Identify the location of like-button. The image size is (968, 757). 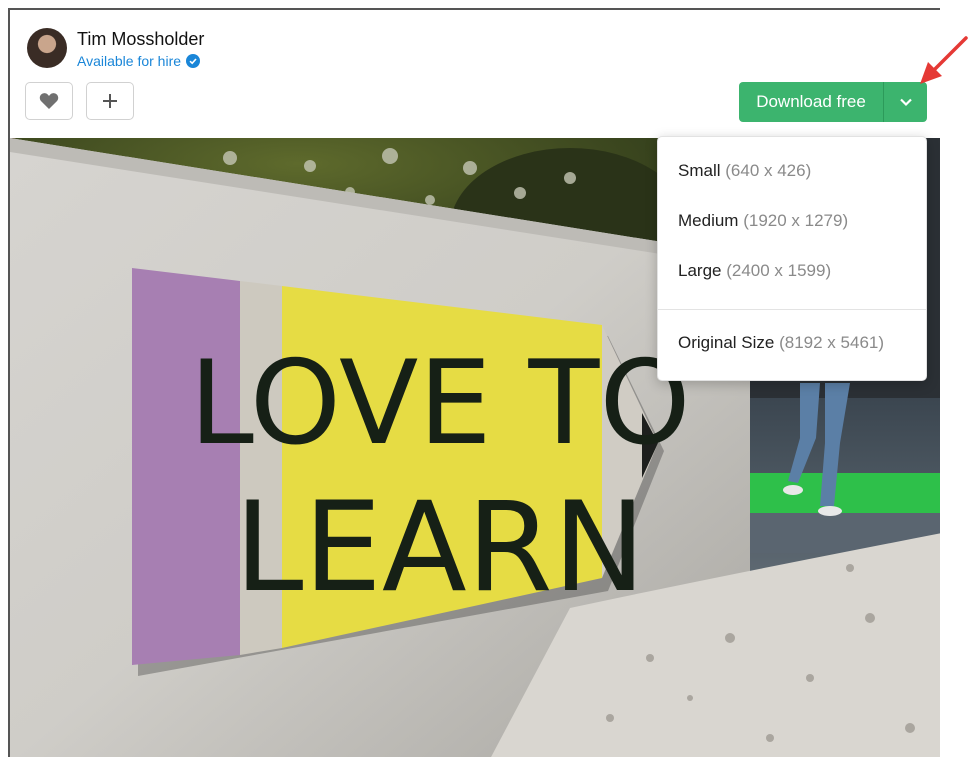
(49, 101).